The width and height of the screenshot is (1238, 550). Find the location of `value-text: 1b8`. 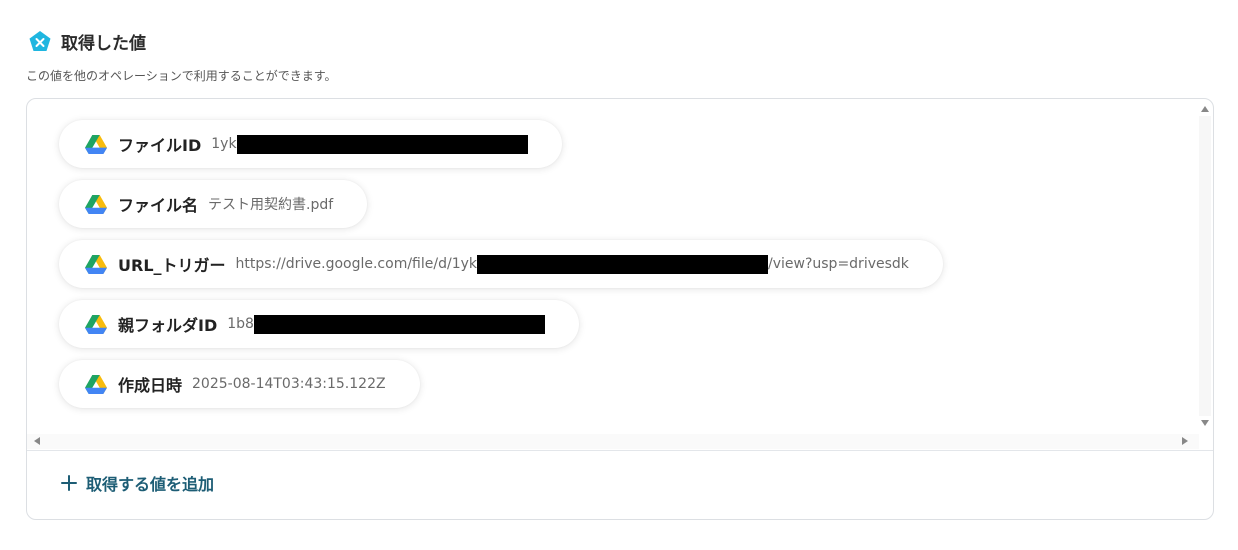

value-text: 1b8 is located at coordinates (386, 324).